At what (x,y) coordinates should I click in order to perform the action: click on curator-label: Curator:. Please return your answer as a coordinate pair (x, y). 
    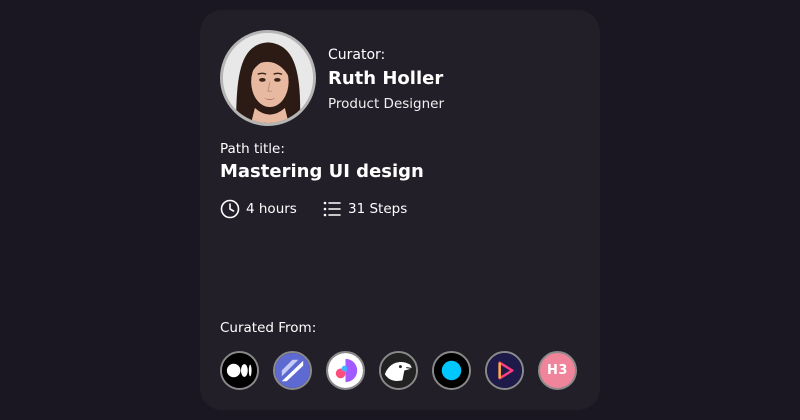
    Looking at the image, I should click on (357, 55).